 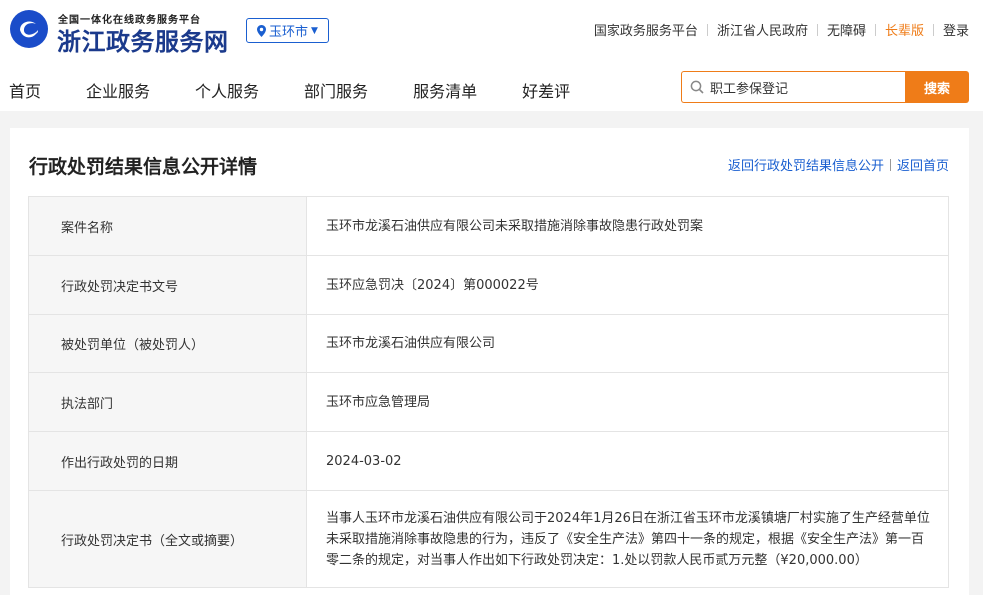 I want to click on nav-service-list: 服务清单, so click(x=445, y=90).